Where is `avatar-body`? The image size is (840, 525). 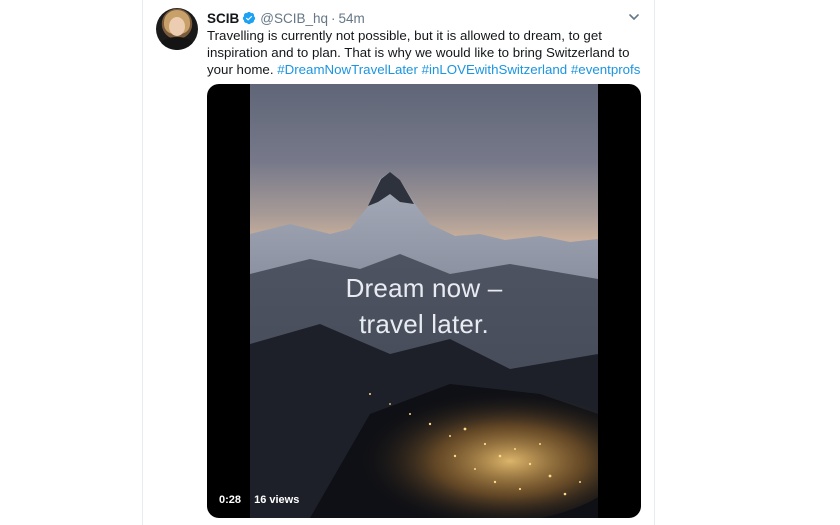 avatar-body is located at coordinates (177, 43).